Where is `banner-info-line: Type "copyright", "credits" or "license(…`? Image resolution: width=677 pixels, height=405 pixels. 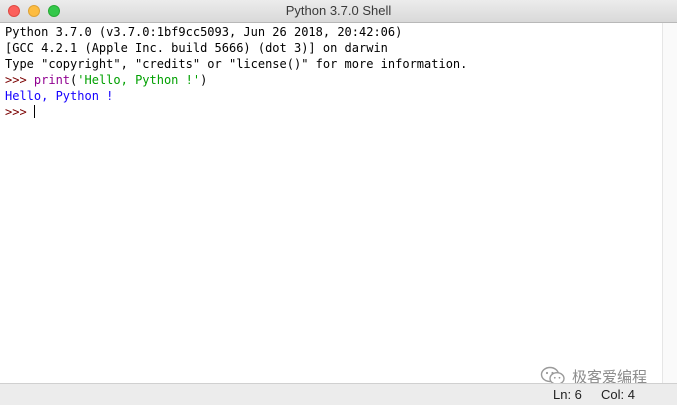 banner-info-line: Type "copyright", "credits" or "license(… is located at coordinates (236, 64).